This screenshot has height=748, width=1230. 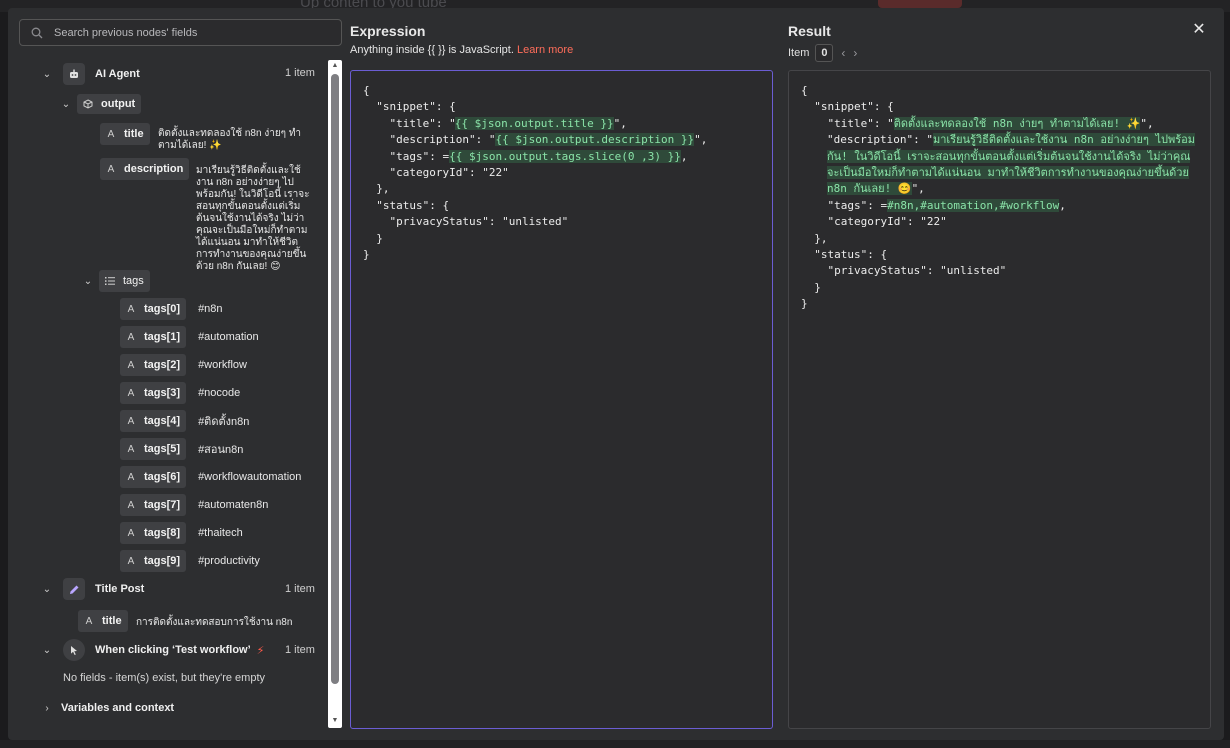 I want to click on tag-pill: Atags[9], so click(x=153, y=561).